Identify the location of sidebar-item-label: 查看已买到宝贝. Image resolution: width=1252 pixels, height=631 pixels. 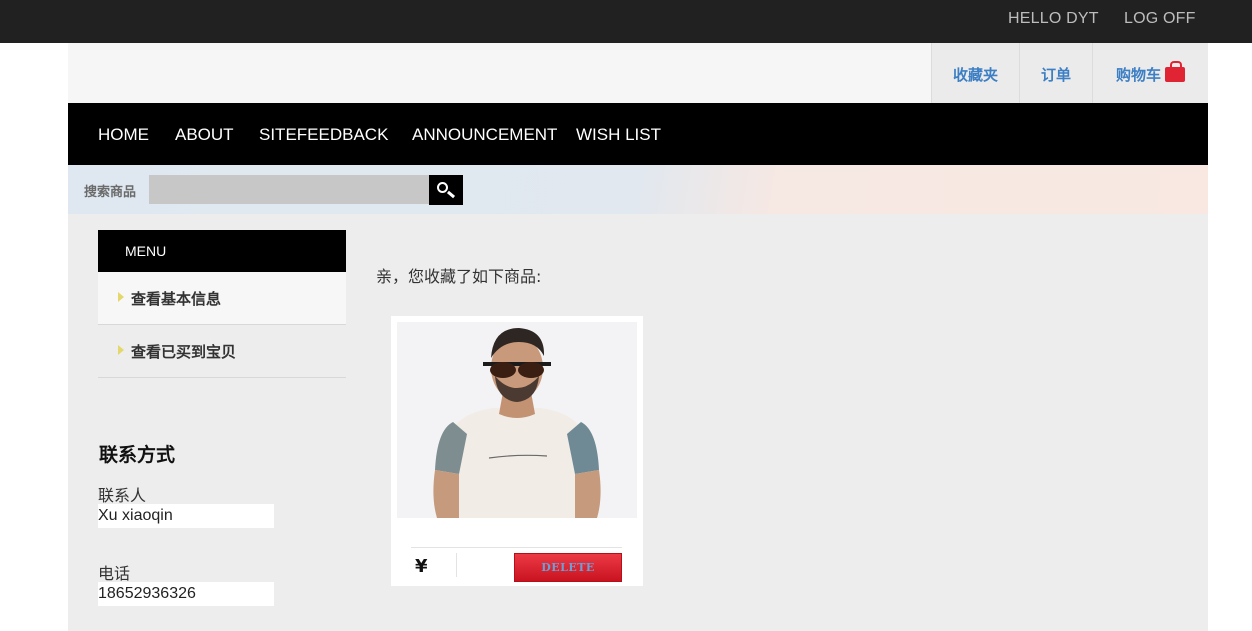
(184, 352).